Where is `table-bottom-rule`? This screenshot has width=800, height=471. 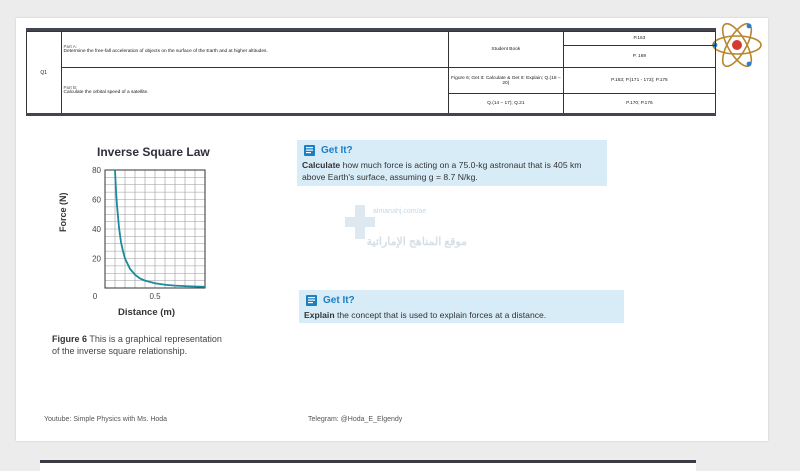 table-bottom-rule is located at coordinates (371, 114).